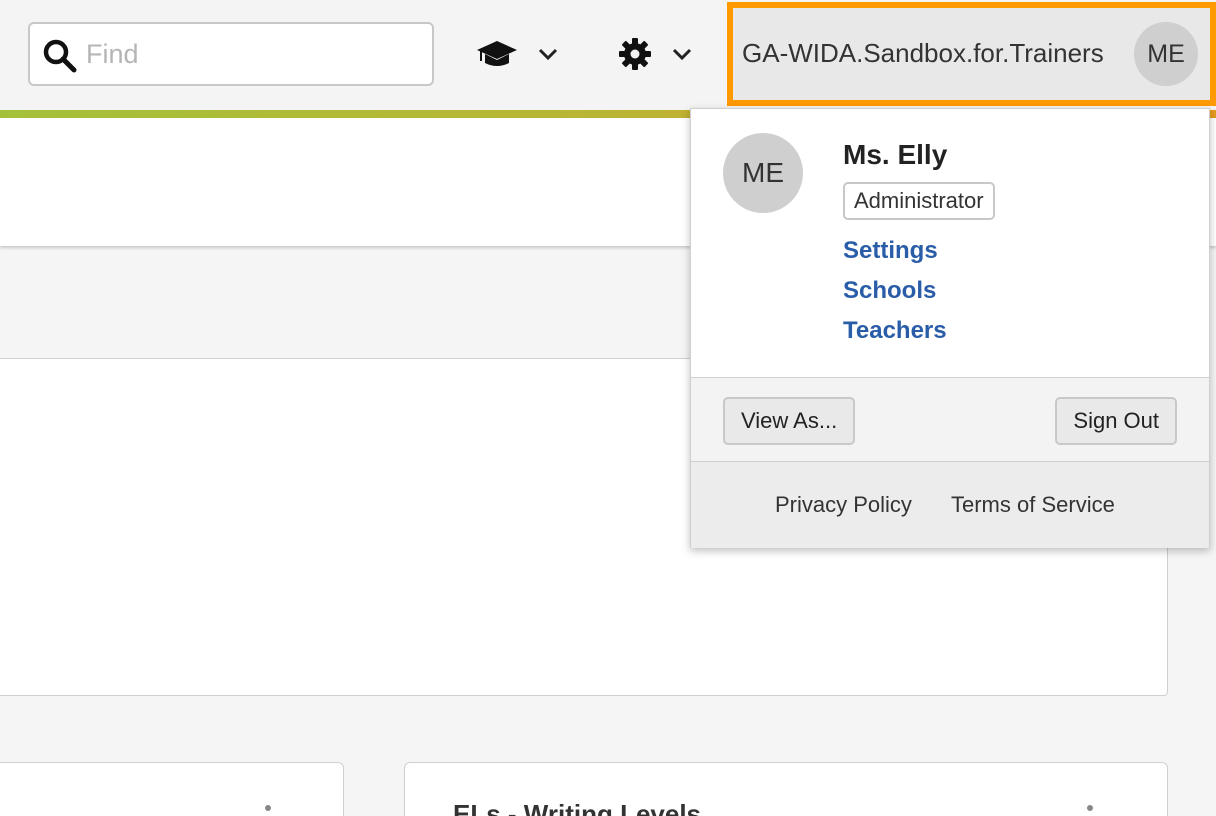 The height and width of the screenshot is (816, 1216). Describe the element at coordinates (843, 505) in the screenshot. I see `privacy-policy-link: Privacy Policy` at that location.